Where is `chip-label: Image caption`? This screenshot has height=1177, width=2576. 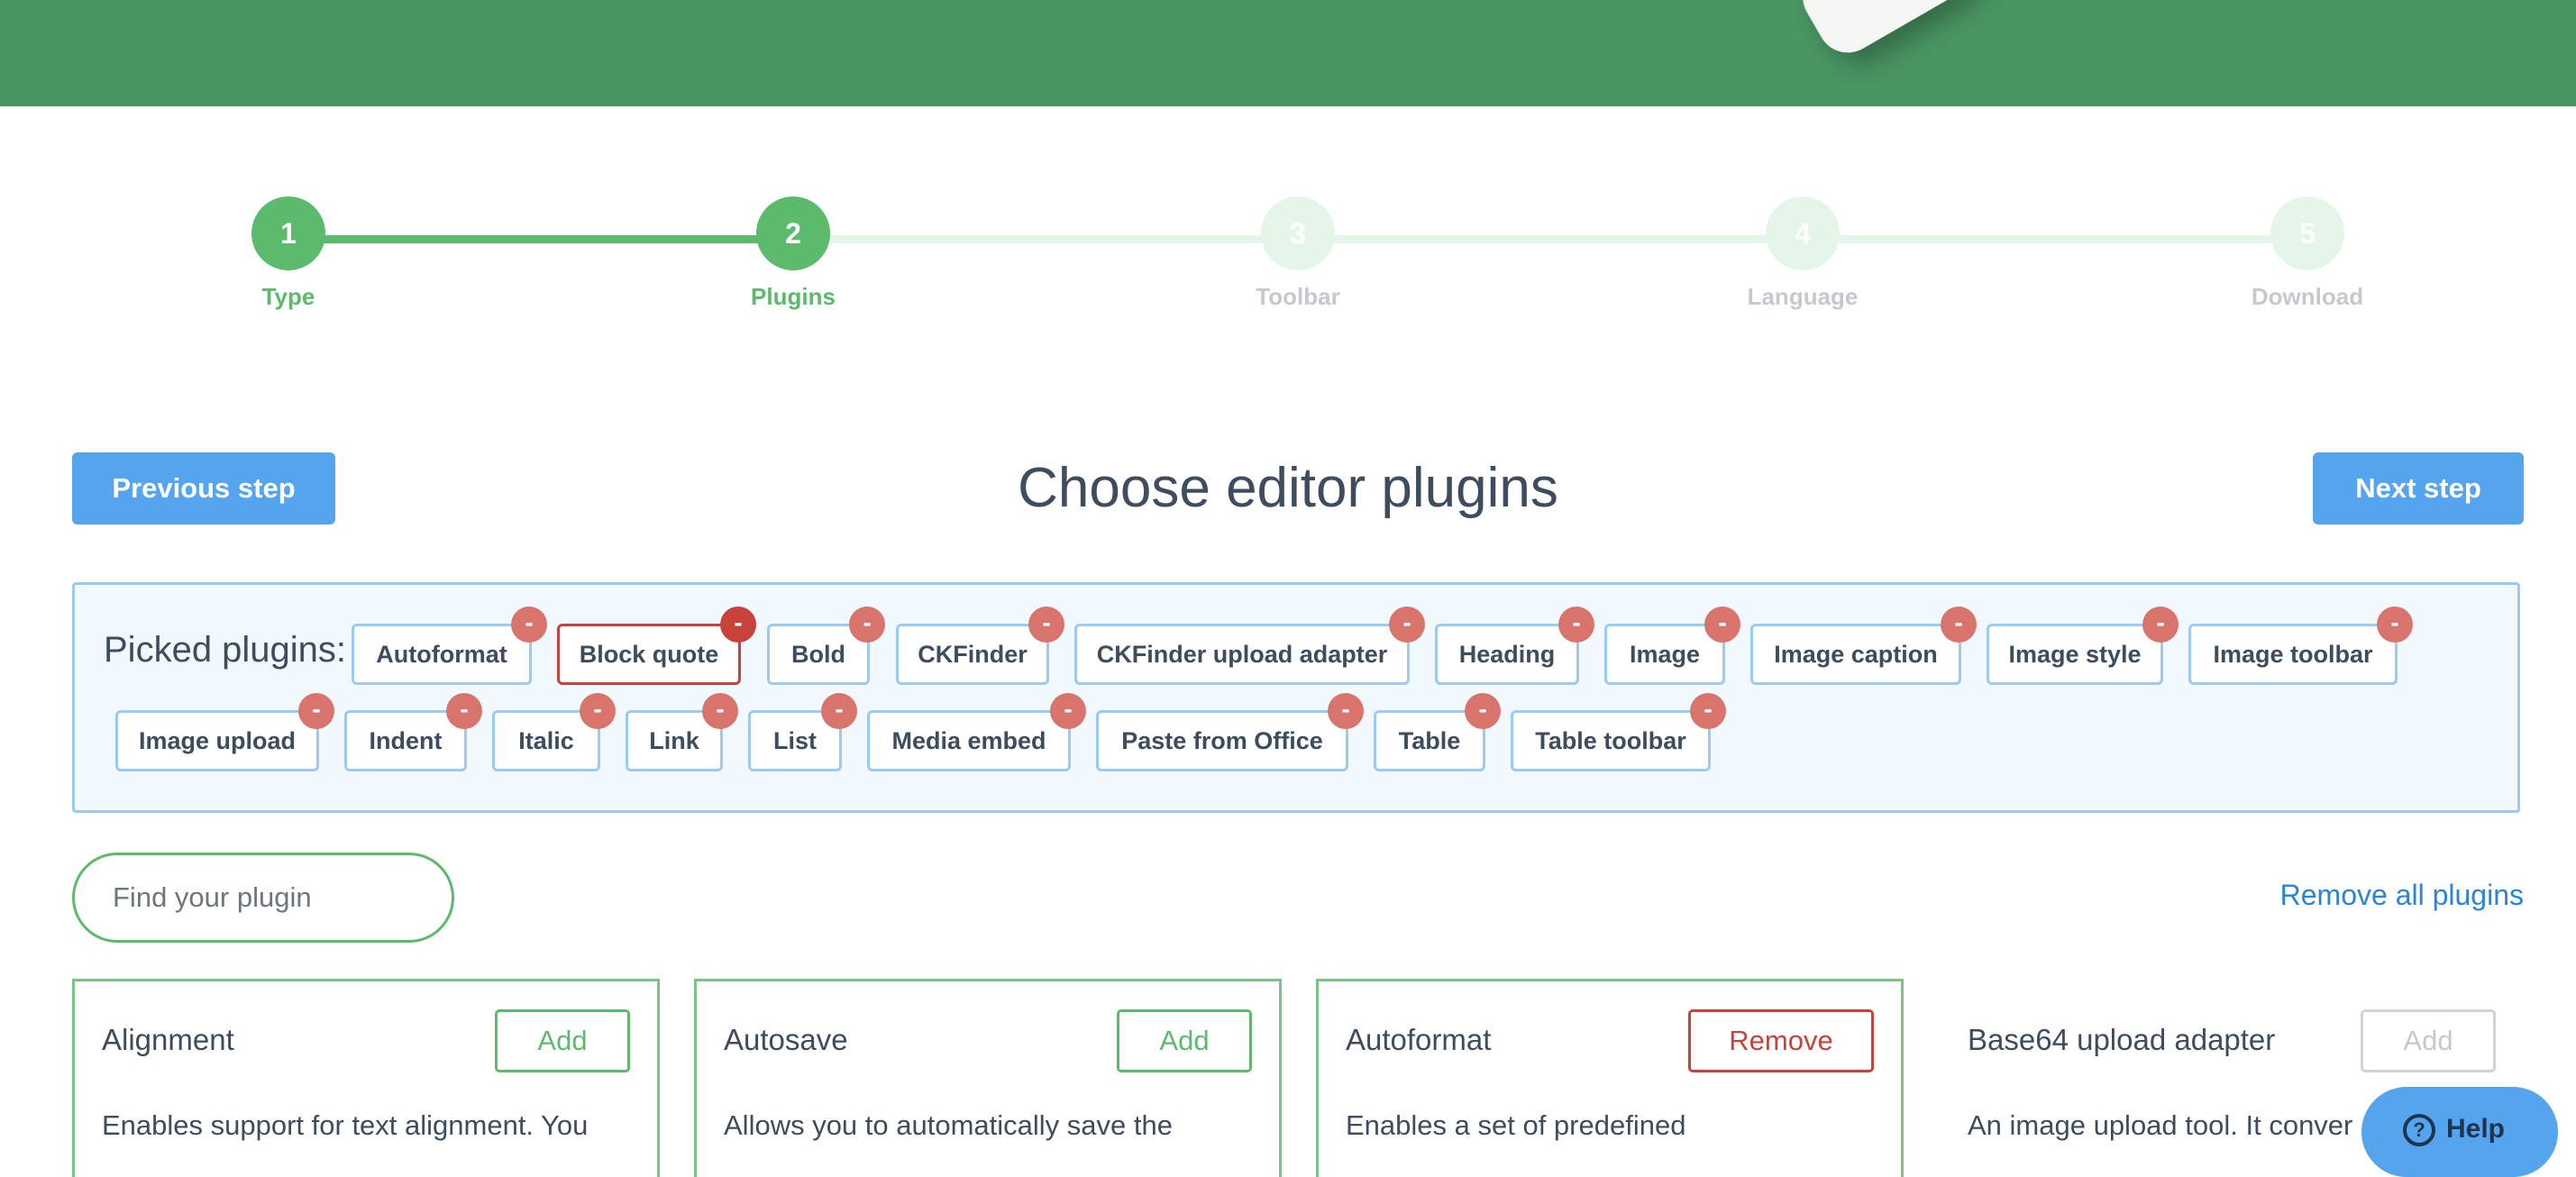 chip-label: Image caption is located at coordinates (1856, 654).